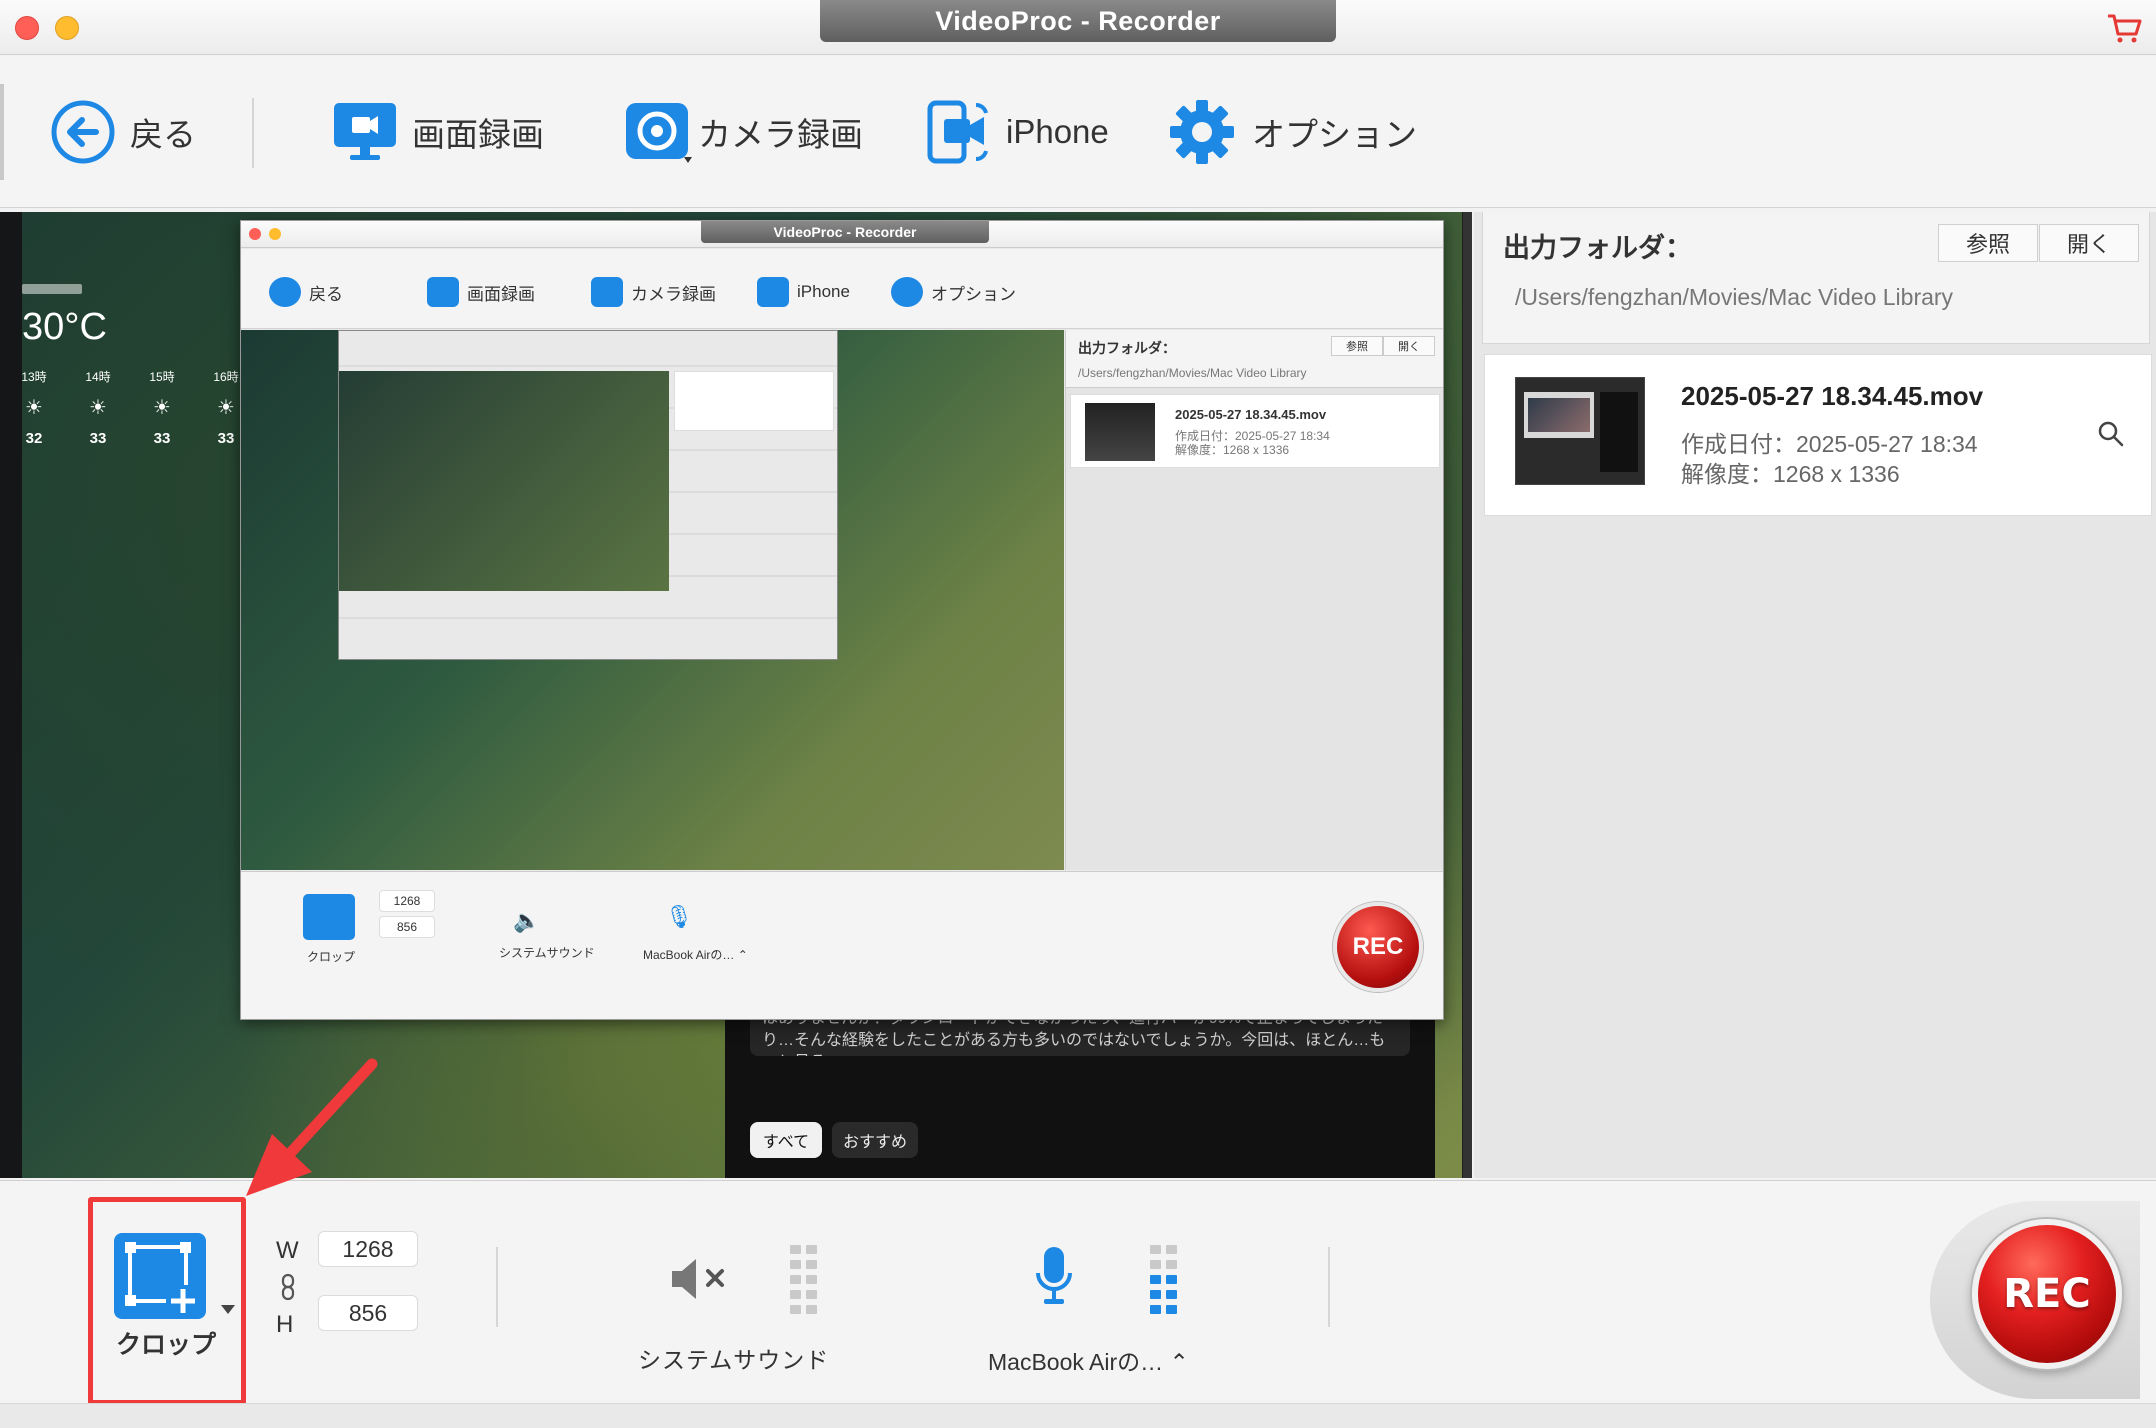 The width and height of the screenshot is (2156, 1428). Describe the element at coordinates (1790, 474) in the screenshot. I see `file-resolution: 解像度：1268 x 1336` at that location.